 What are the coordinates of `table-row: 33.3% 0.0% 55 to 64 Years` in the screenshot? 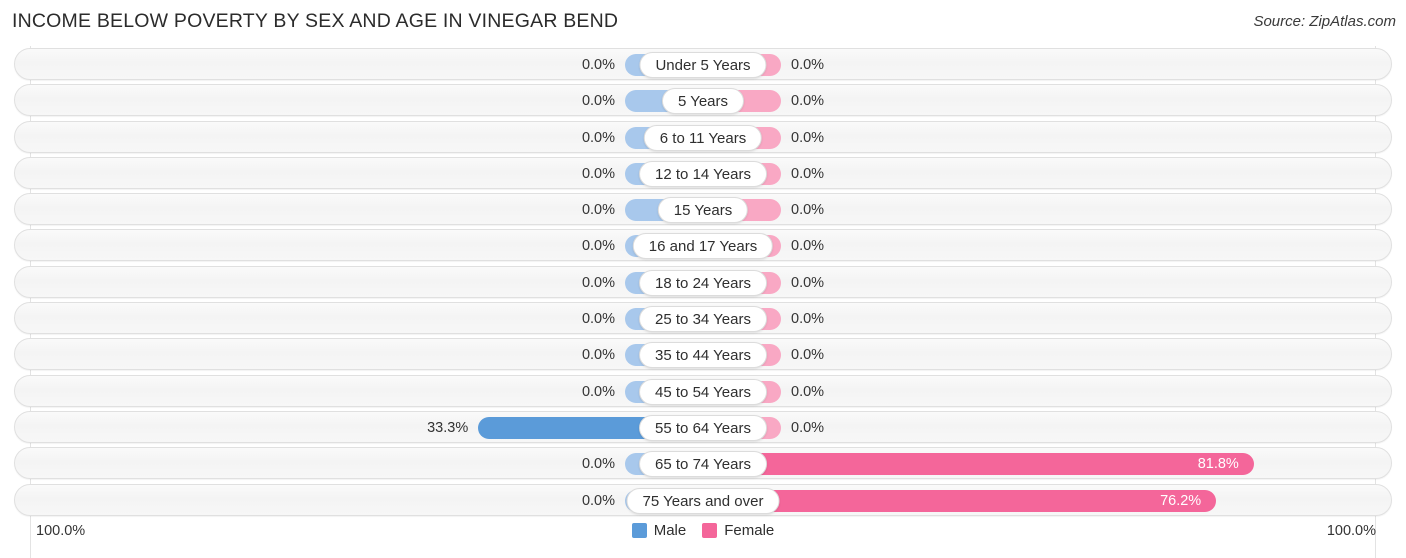 It's located at (703, 426).